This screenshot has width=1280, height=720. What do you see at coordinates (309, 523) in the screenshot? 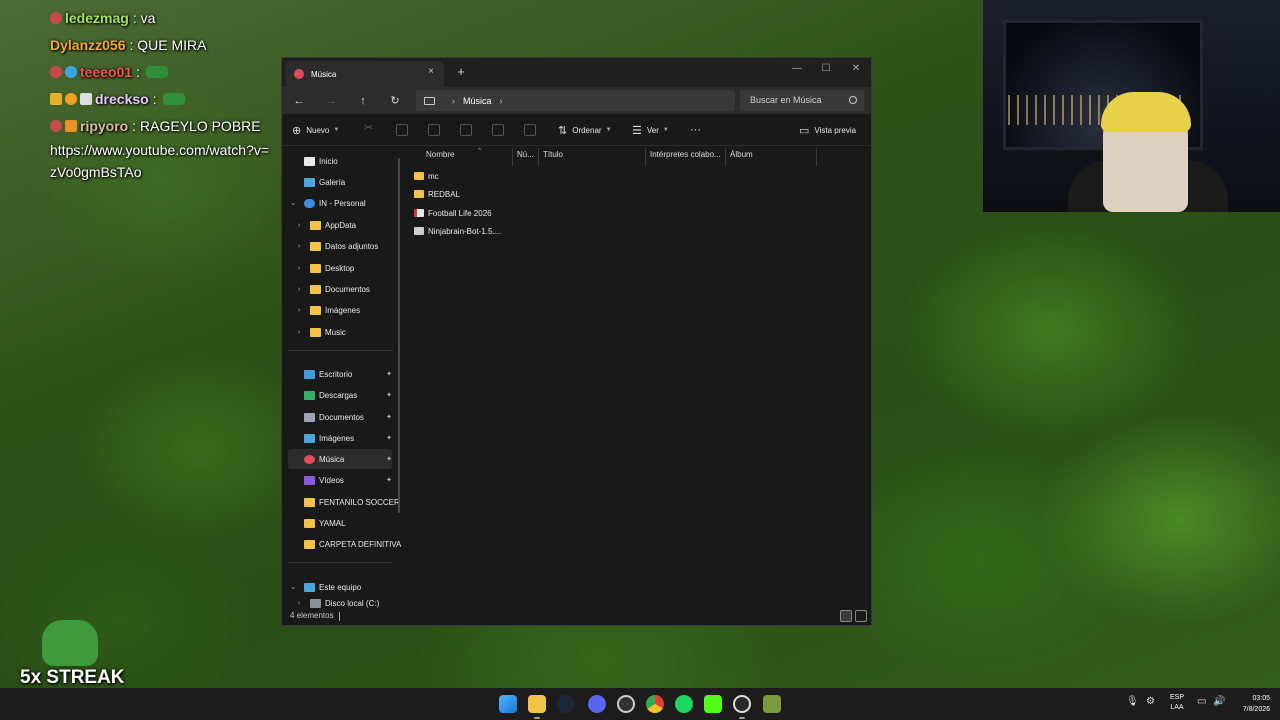
I see `folder-icon` at bounding box center [309, 523].